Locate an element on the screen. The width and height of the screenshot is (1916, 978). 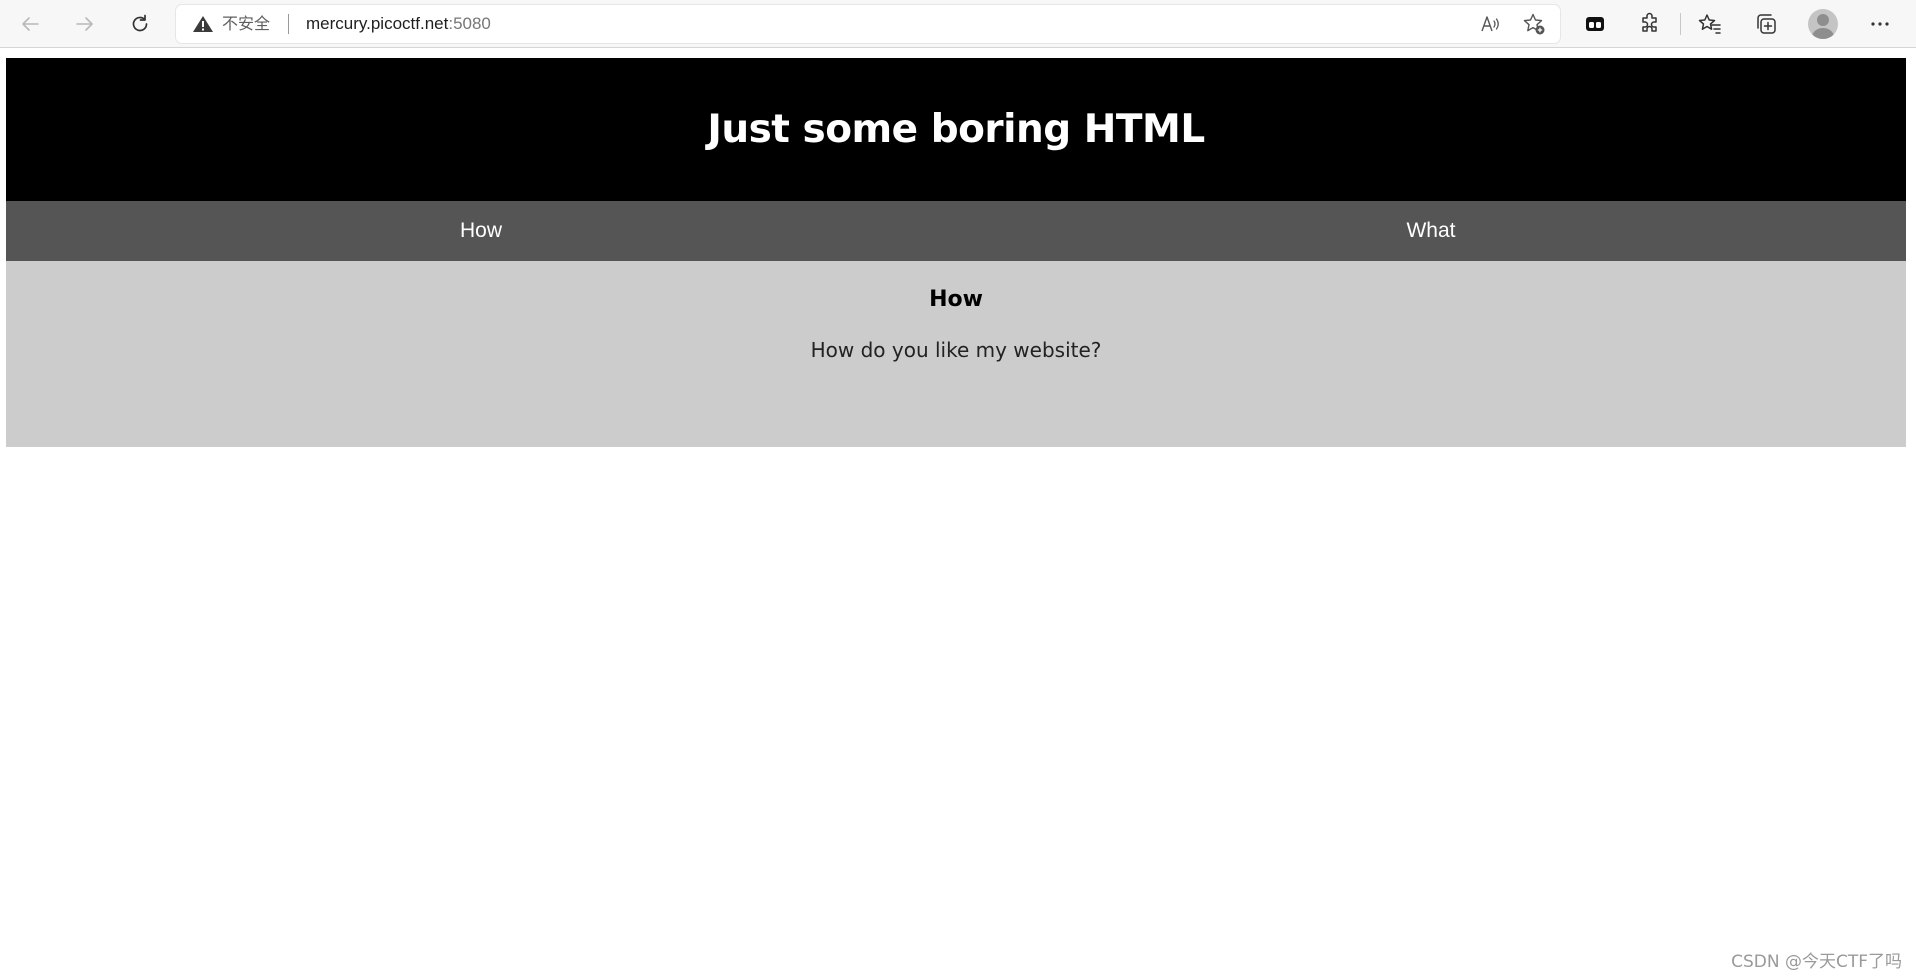
browser-toolbar: 不安全 mercury.picoctf.net:5080 is located at coordinates (958, 24).